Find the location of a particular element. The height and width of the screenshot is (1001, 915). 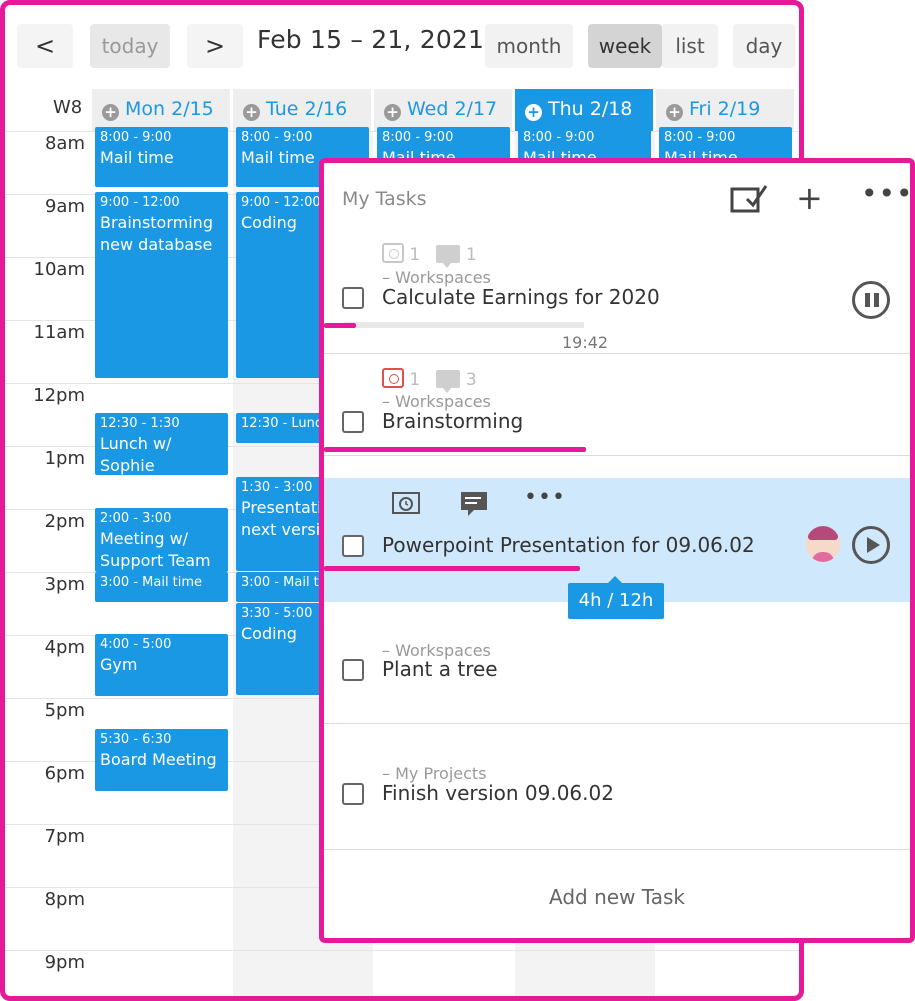

calendar-event: 3:00 - Mail time is located at coordinates (161, 587).